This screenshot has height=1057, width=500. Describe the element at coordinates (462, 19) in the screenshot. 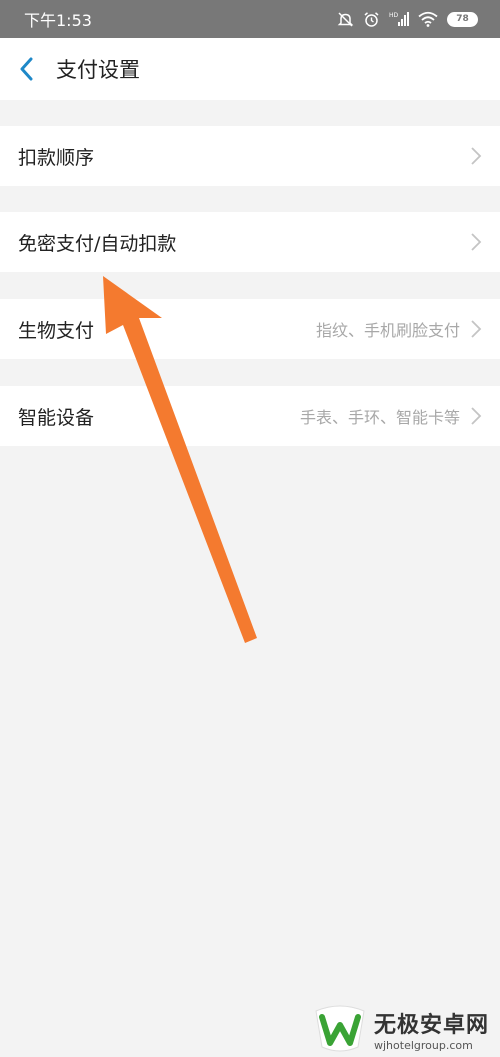

I see `battery-icon: 78` at that location.